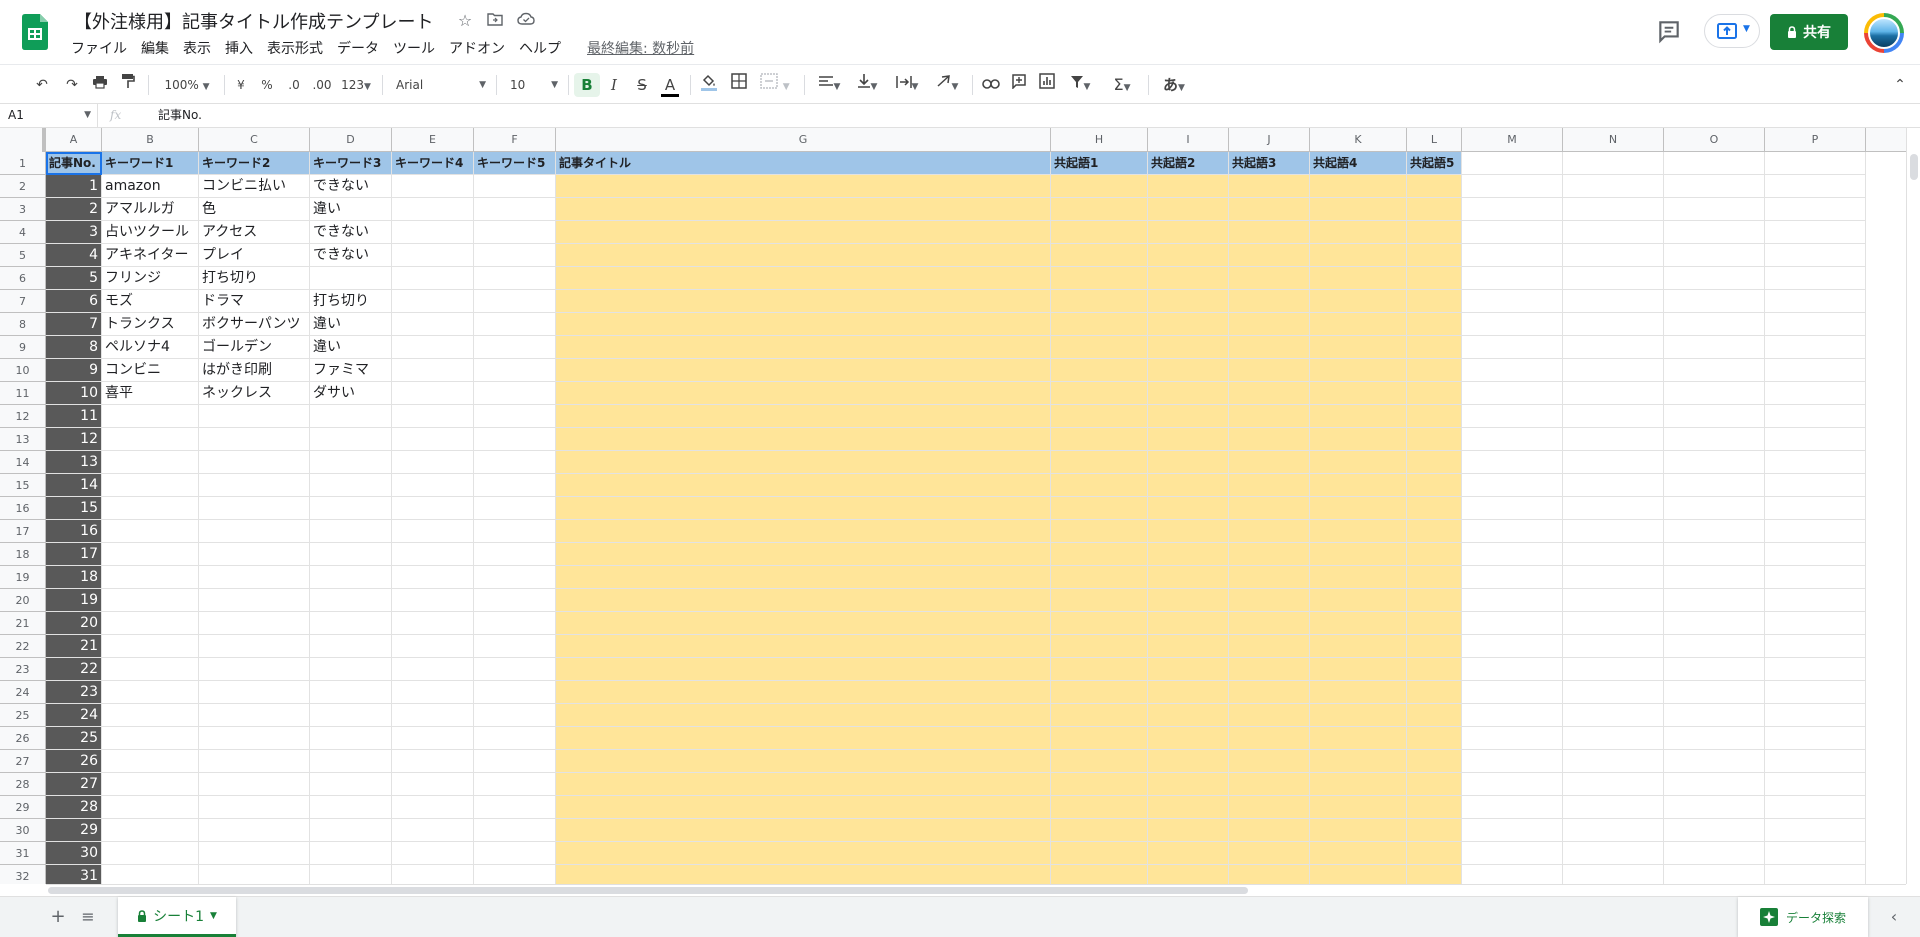  What do you see at coordinates (1815, 140) in the screenshot?
I see `column-header-p: P` at bounding box center [1815, 140].